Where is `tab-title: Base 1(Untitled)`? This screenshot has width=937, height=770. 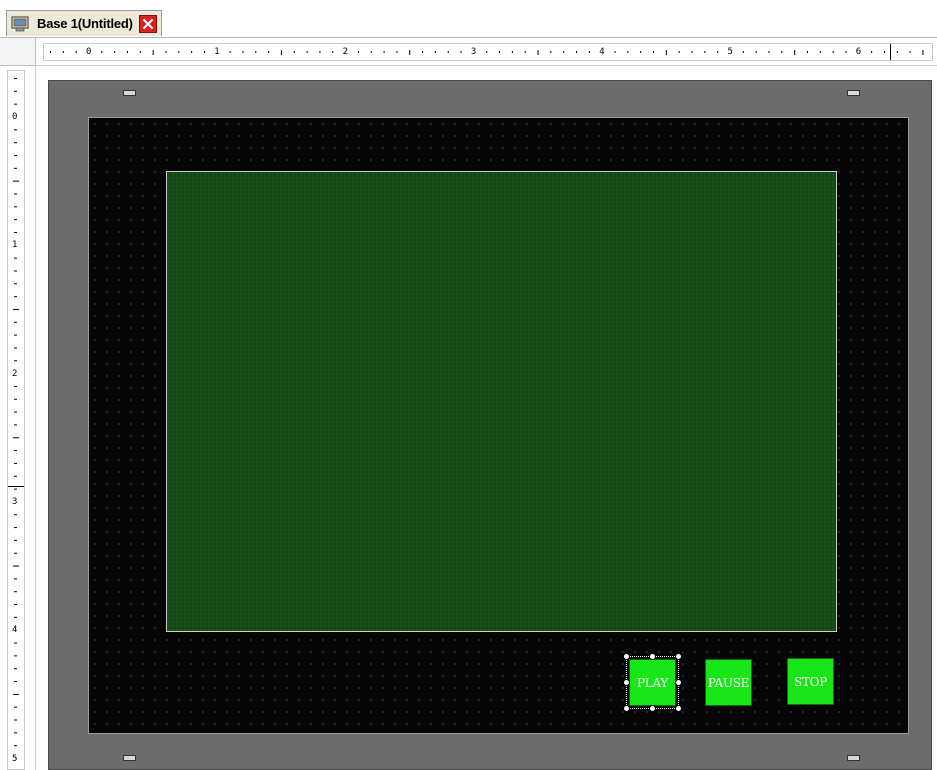 tab-title: Base 1(Untitled) is located at coordinates (85, 23).